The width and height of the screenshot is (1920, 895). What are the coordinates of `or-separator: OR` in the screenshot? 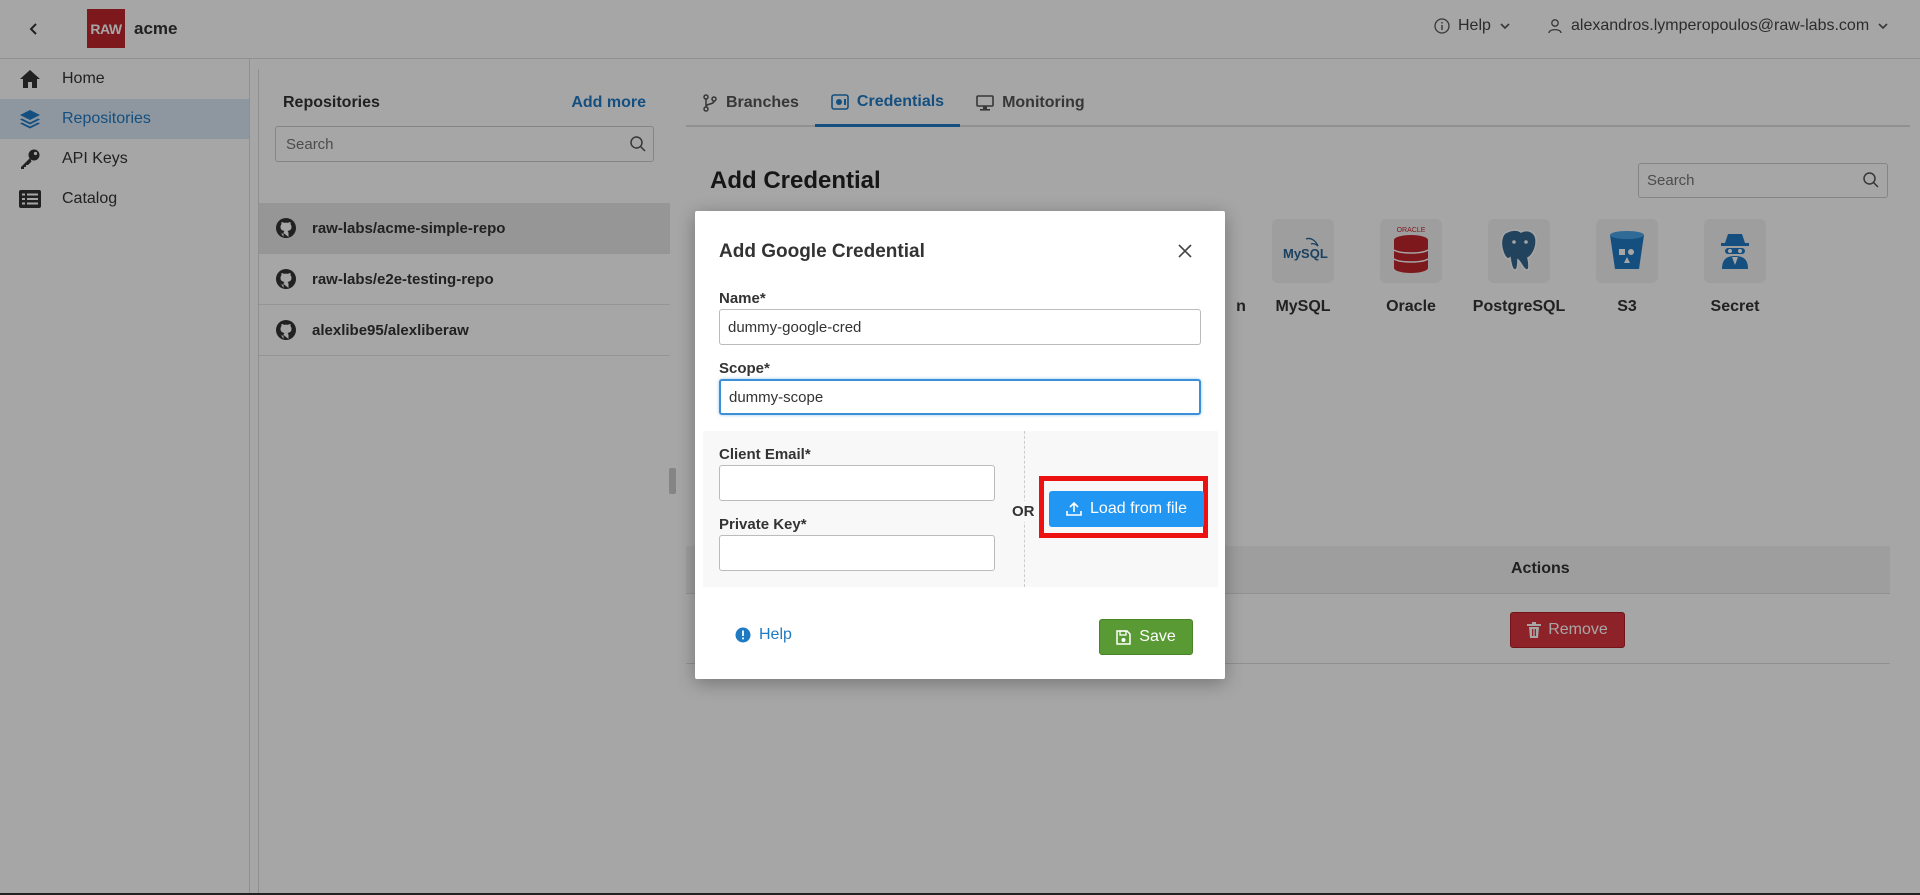 It's located at (1023, 511).